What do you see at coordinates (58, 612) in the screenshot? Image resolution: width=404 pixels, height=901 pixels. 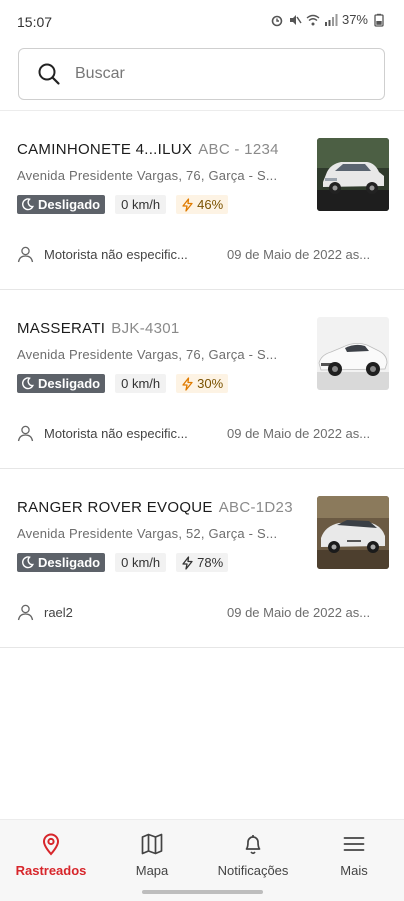 I see `driver-name: rael2` at bounding box center [58, 612].